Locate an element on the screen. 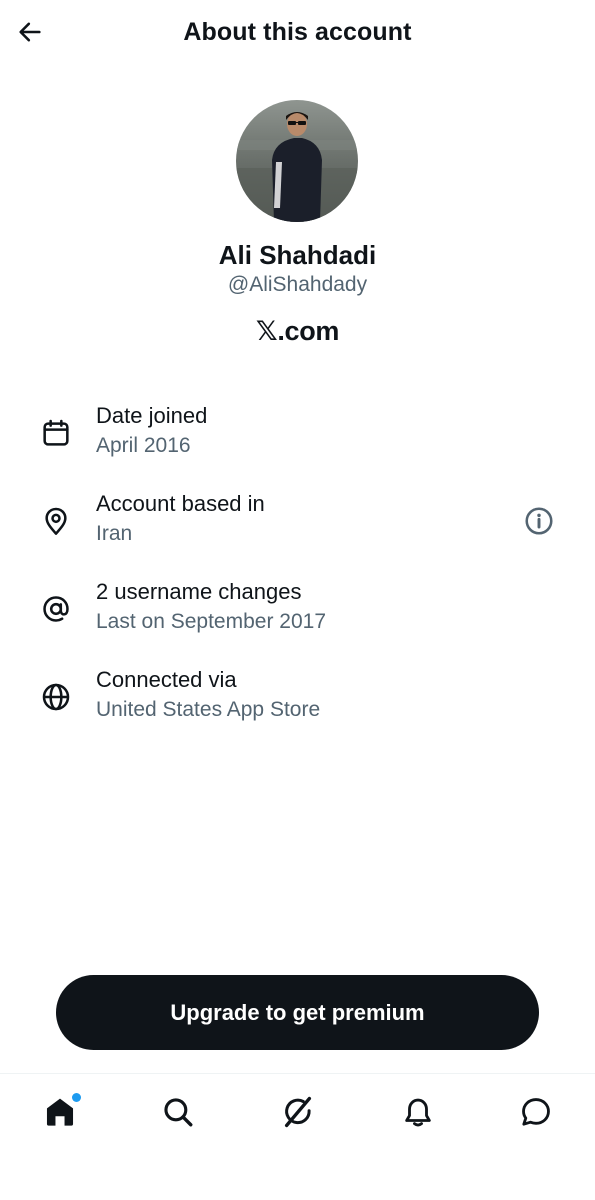 This screenshot has height=1200, width=595. profile-handle: @AliShahdady is located at coordinates (297, 284).